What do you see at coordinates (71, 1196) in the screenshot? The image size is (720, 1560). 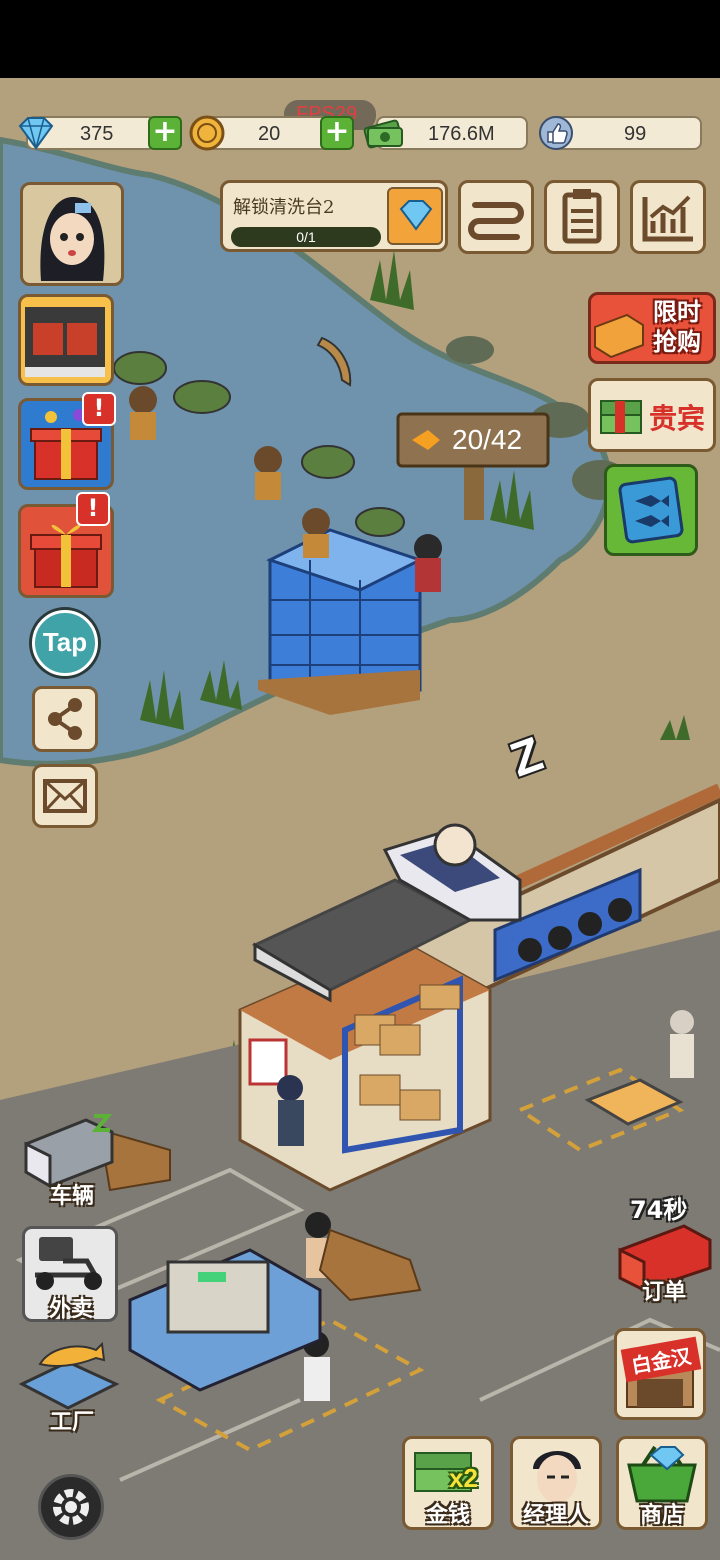 I see `vehicles-label: 车辆` at bounding box center [71, 1196].